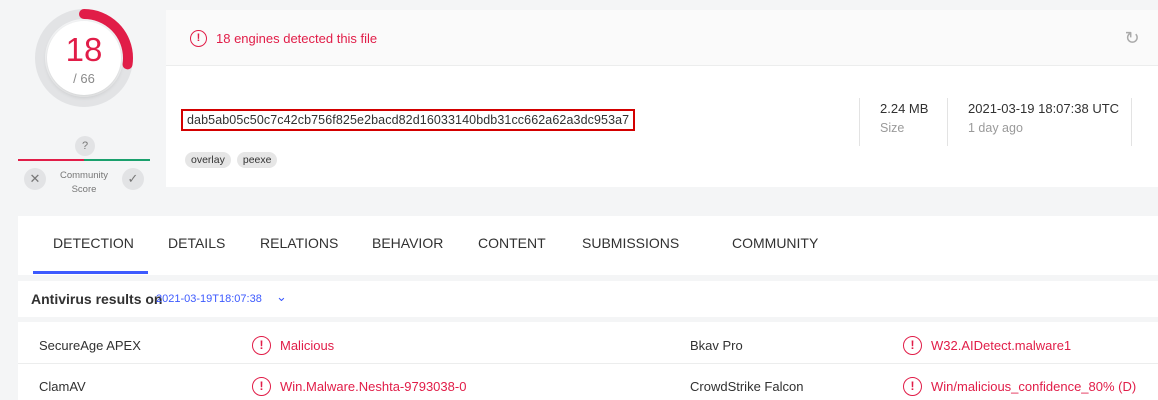  Describe the element at coordinates (257, 160) in the screenshot. I see `tag-peexe: peexe` at that location.